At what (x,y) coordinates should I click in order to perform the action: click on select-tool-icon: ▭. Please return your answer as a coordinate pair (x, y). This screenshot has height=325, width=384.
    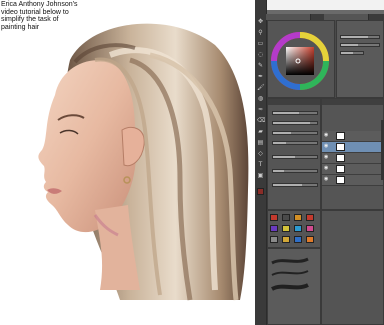
    Looking at the image, I should click on (260, 43).